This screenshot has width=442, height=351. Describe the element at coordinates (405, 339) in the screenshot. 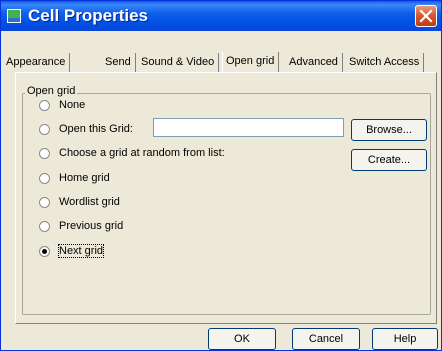

I see `help-button: Help` at that location.